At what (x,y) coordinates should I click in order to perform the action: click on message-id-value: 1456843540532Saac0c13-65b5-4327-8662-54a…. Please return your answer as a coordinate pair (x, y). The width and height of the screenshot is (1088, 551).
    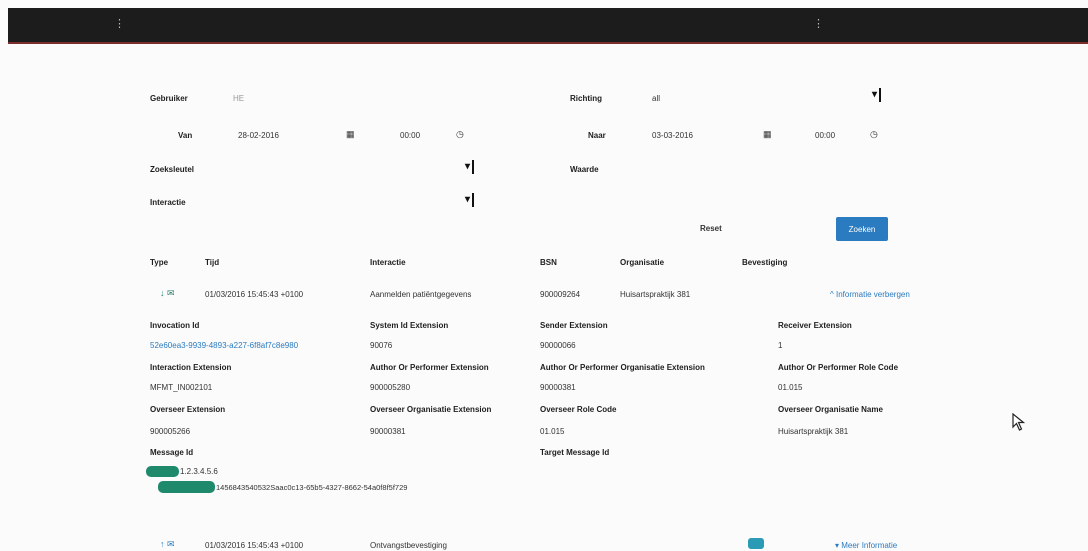
    Looking at the image, I should click on (312, 487).